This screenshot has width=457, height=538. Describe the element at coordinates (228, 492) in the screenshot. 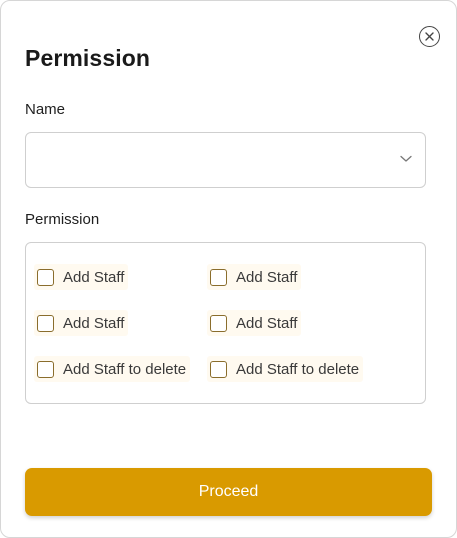

I see `proceed-button: Proceed` at that location.